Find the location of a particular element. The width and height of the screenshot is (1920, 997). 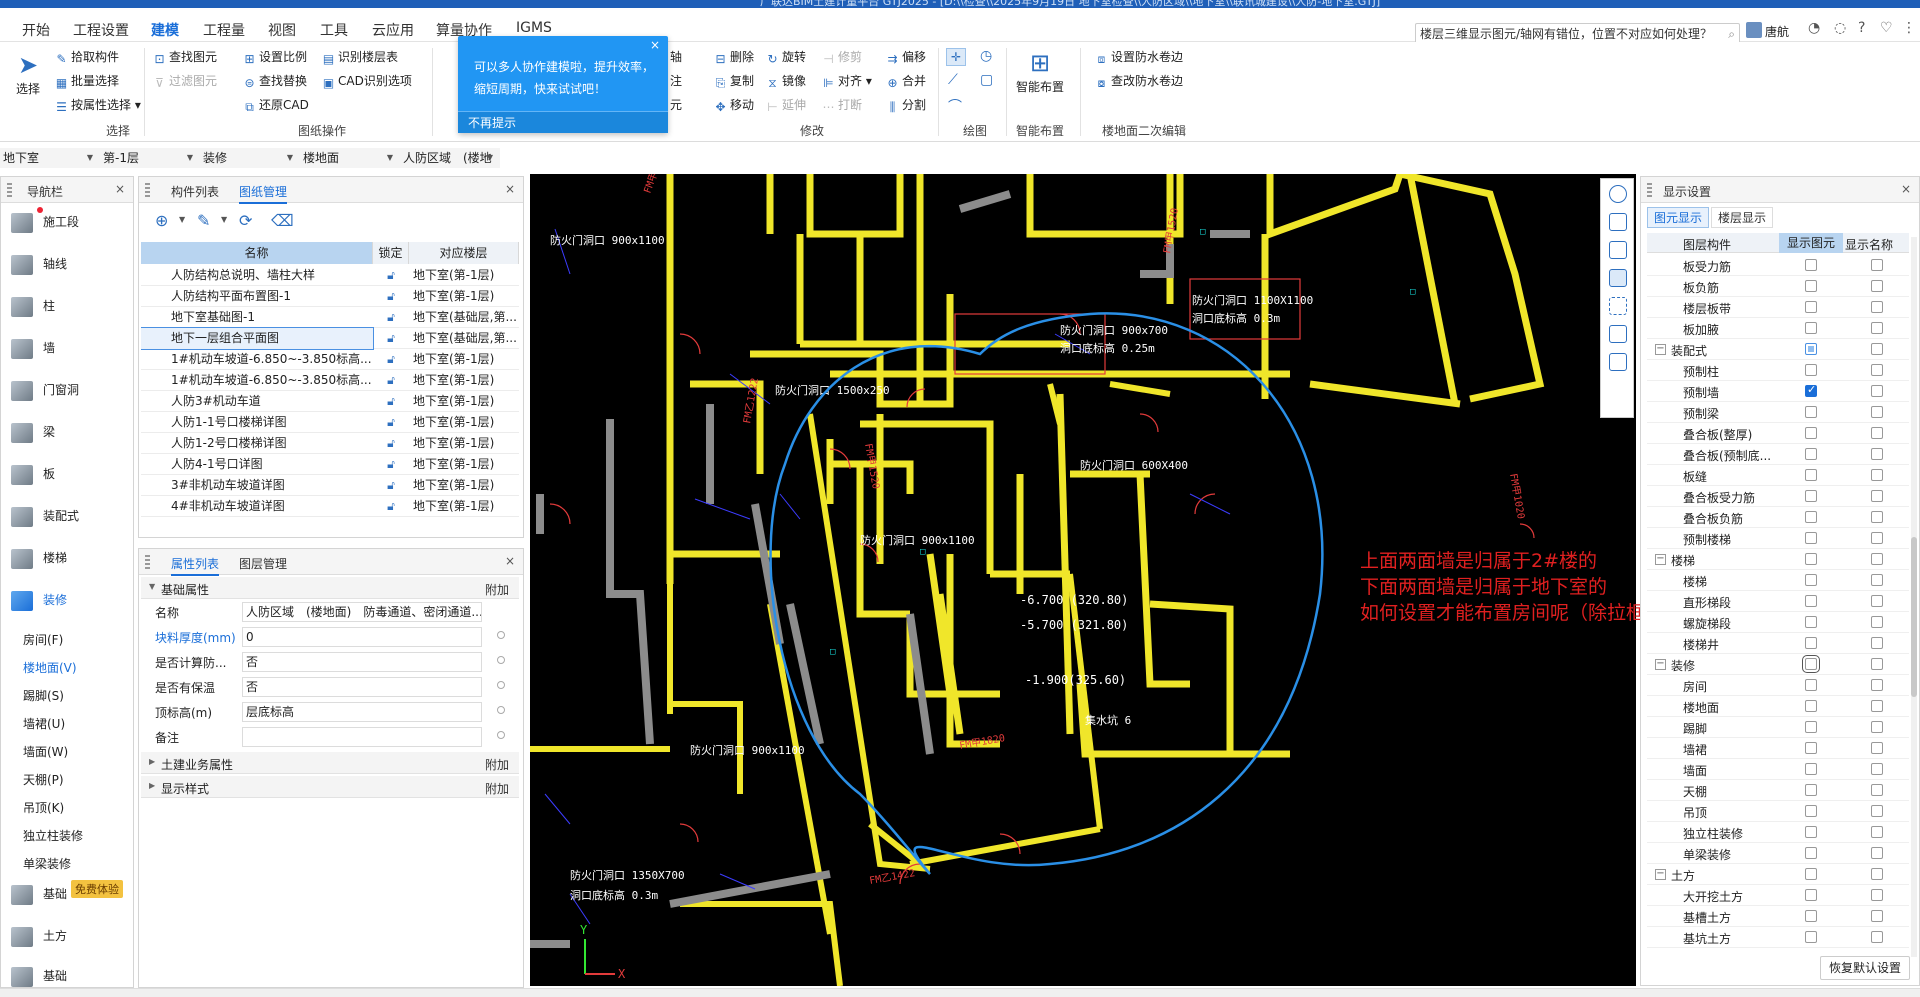

recognize-floor-table-button: ▤ 识别楼层表 is located at coordinates (360, 57).